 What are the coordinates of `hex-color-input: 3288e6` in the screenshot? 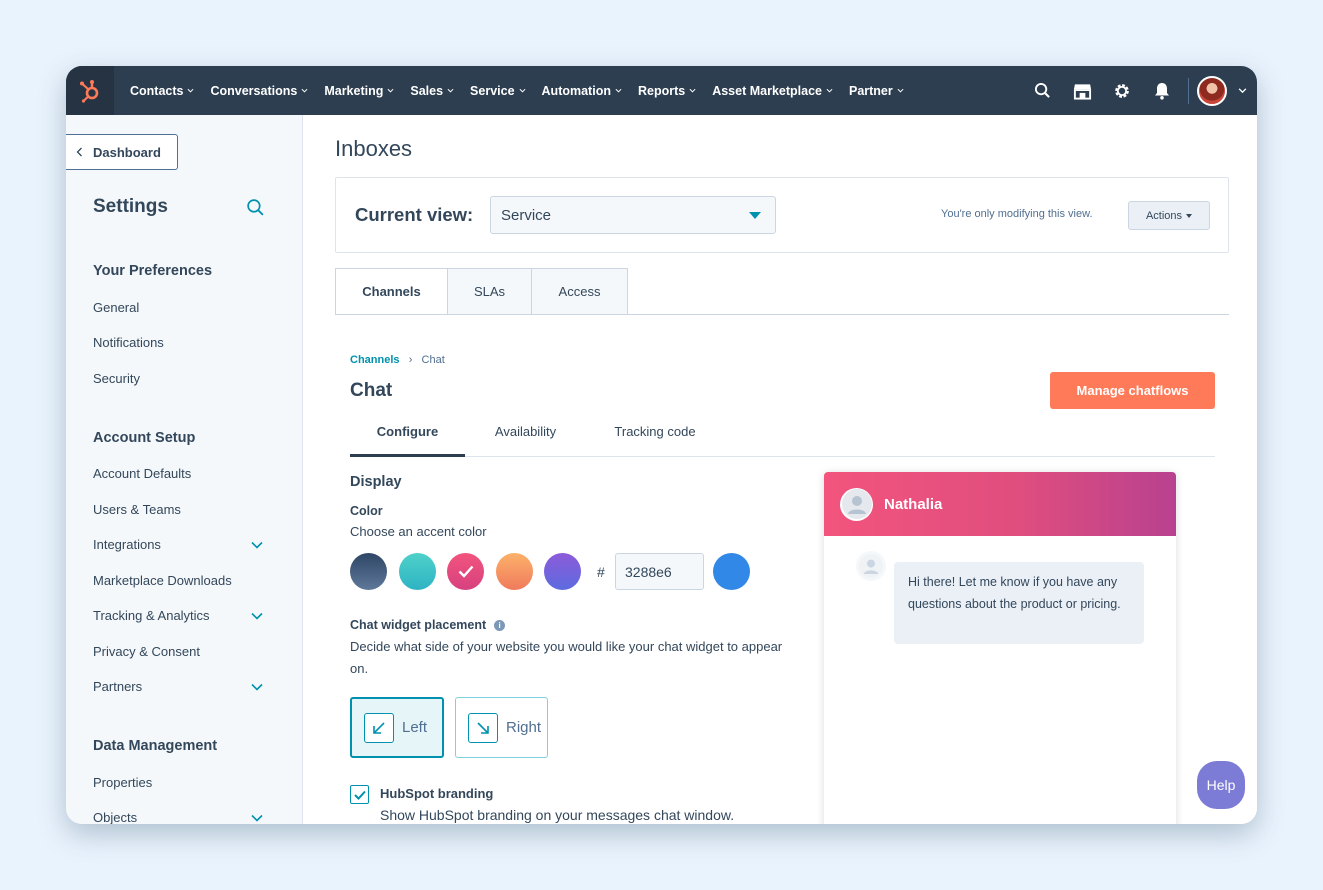 It's located at (659, 571).